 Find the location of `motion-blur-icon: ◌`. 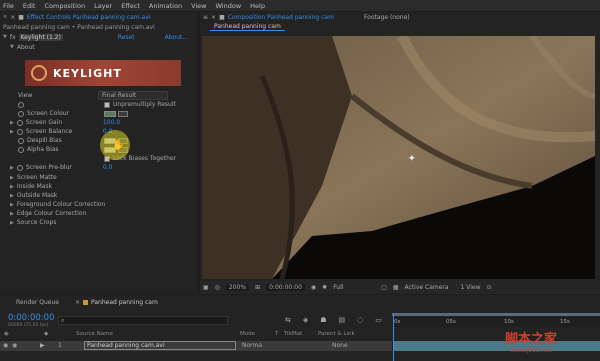

motion-blur-icon: ◌ is located at coordinates (360, 320).